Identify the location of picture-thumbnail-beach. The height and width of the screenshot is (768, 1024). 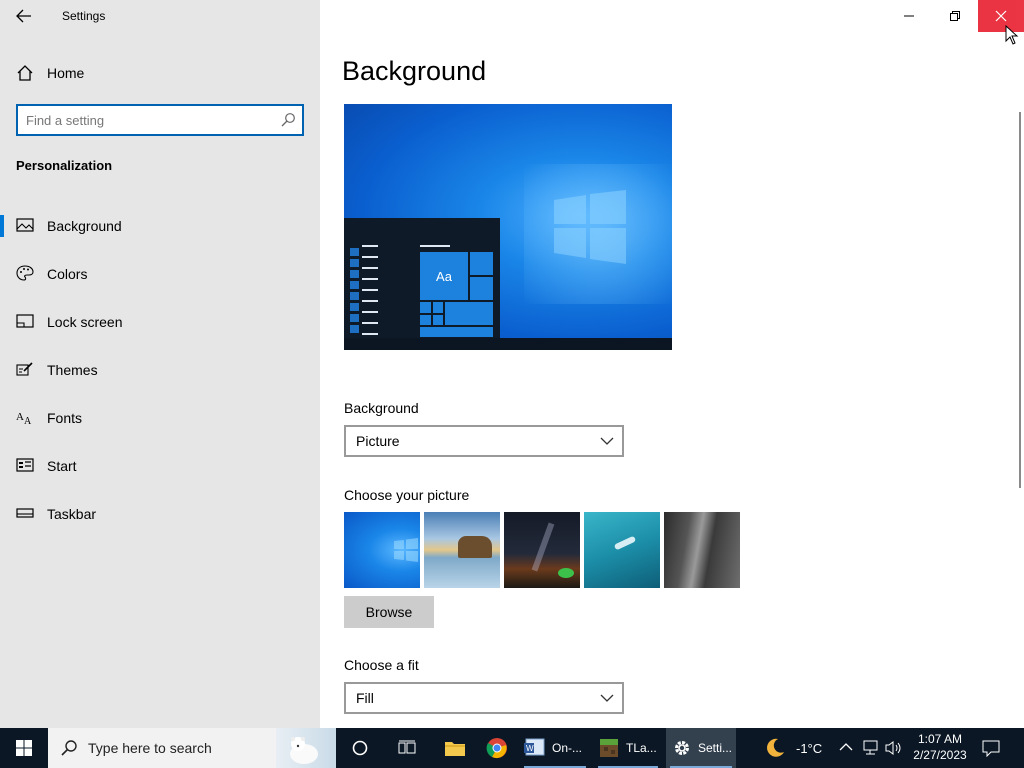
(462, 550).